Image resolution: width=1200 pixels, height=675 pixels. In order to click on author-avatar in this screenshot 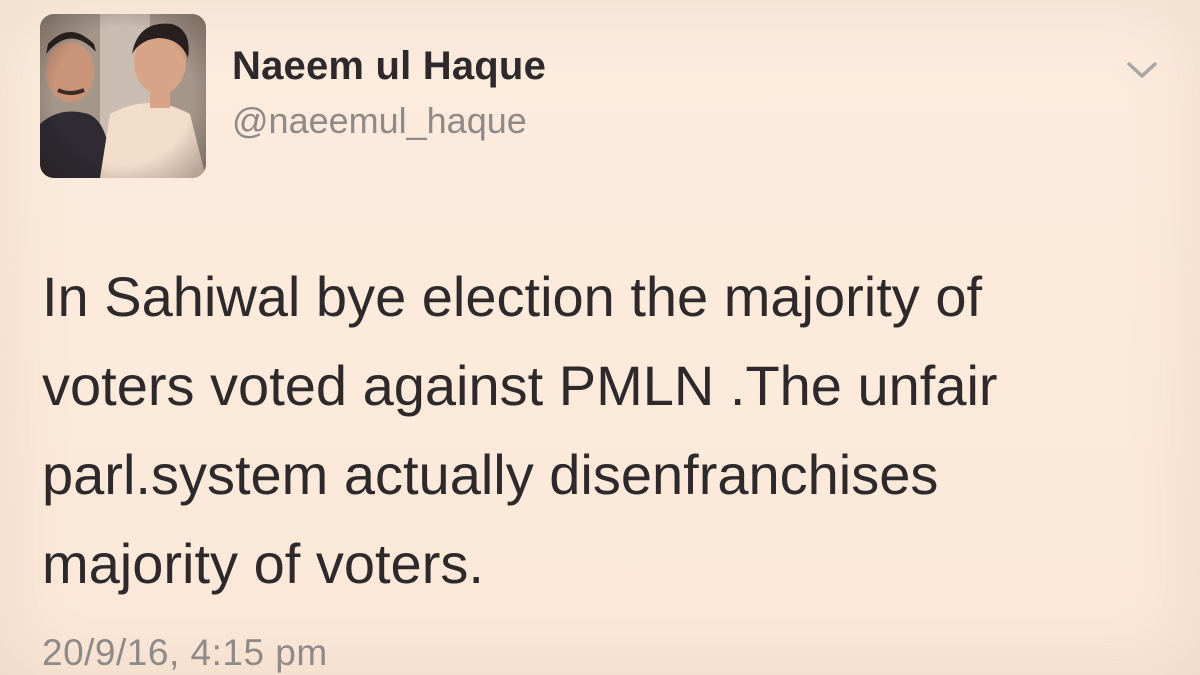, I will do `click(123, 96)`.